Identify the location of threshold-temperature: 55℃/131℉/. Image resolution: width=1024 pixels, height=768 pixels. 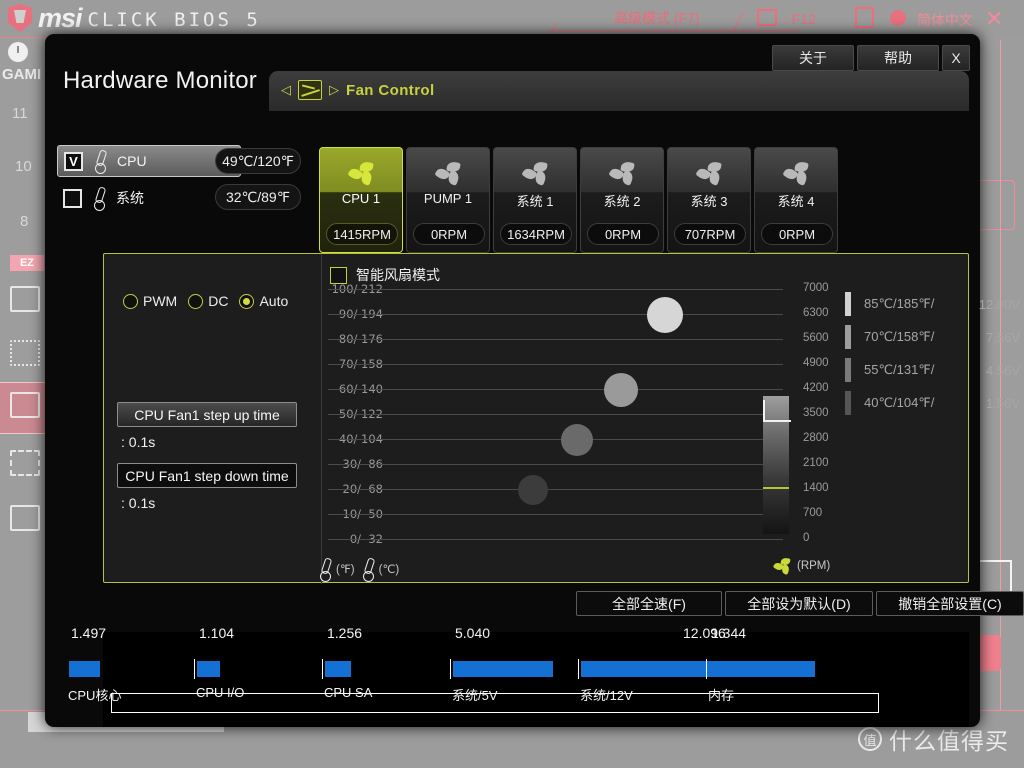
(899, 369).